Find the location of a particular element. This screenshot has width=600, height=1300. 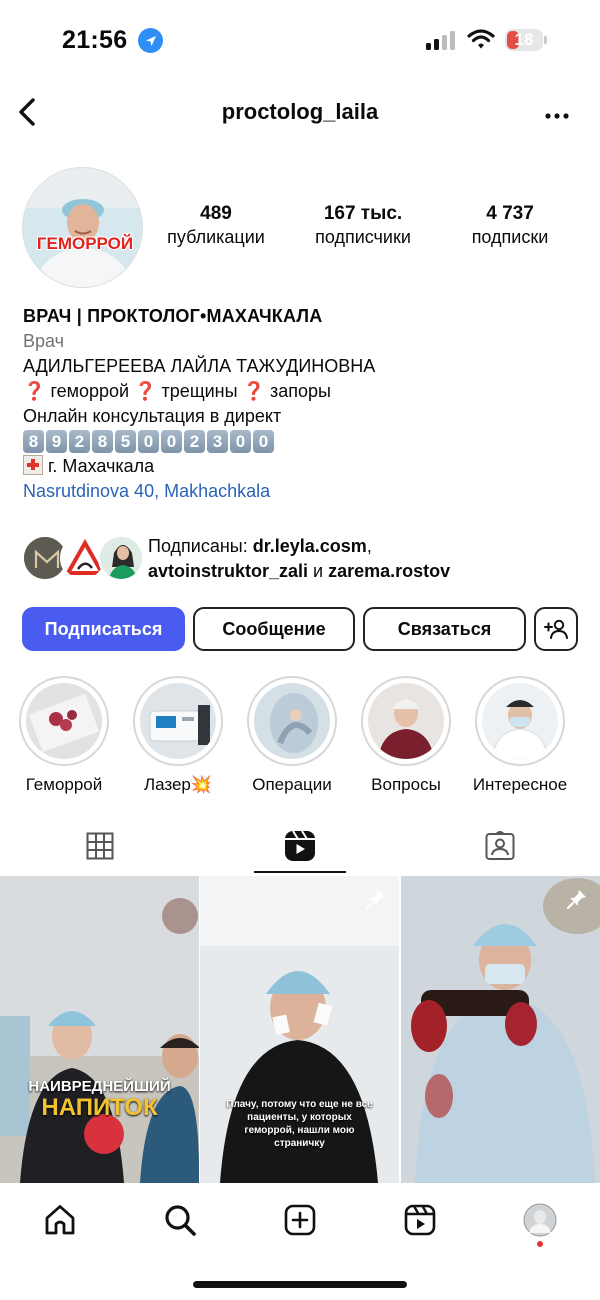

collision-emoji: 💥 is located at coordinates (201, 784).